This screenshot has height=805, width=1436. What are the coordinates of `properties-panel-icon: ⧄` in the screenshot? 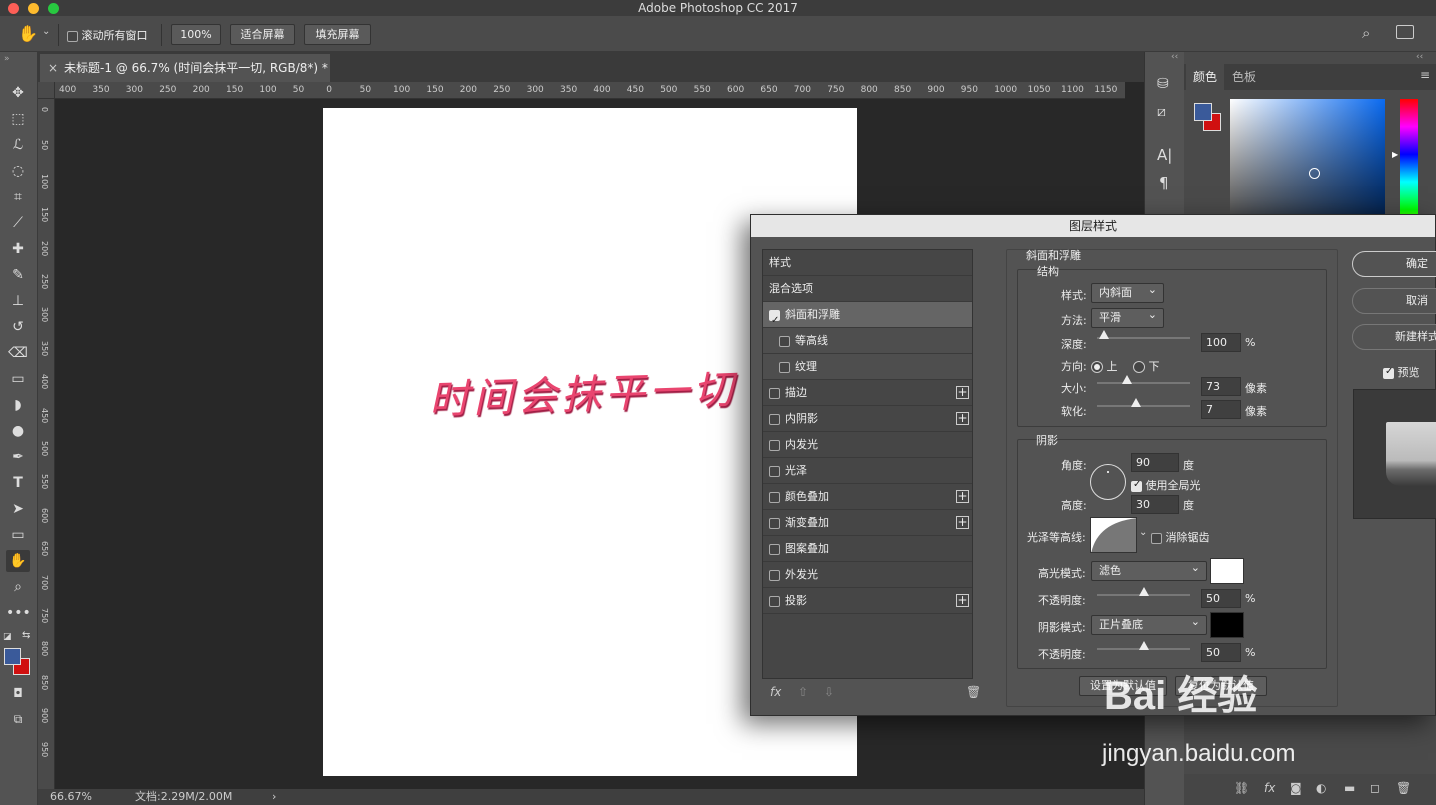 It's located at (1161, 112).